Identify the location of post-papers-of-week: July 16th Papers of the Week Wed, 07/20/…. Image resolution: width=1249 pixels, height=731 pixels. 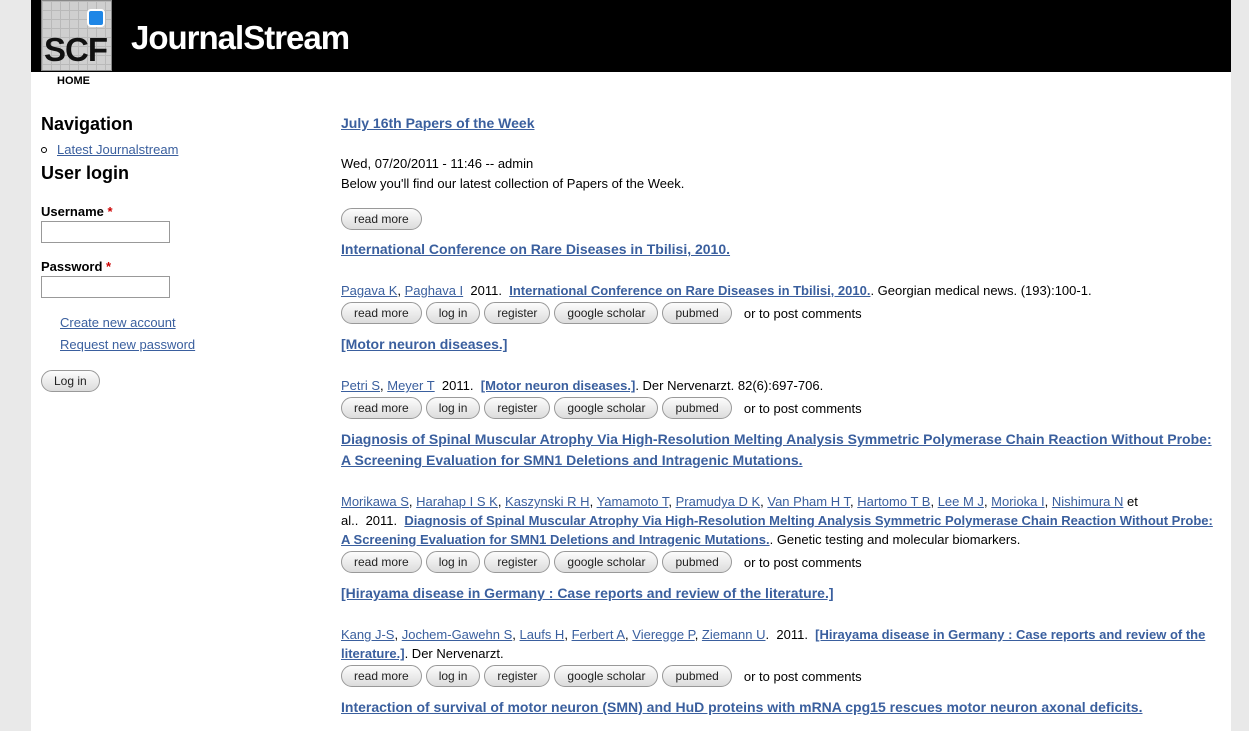
(782, 171).